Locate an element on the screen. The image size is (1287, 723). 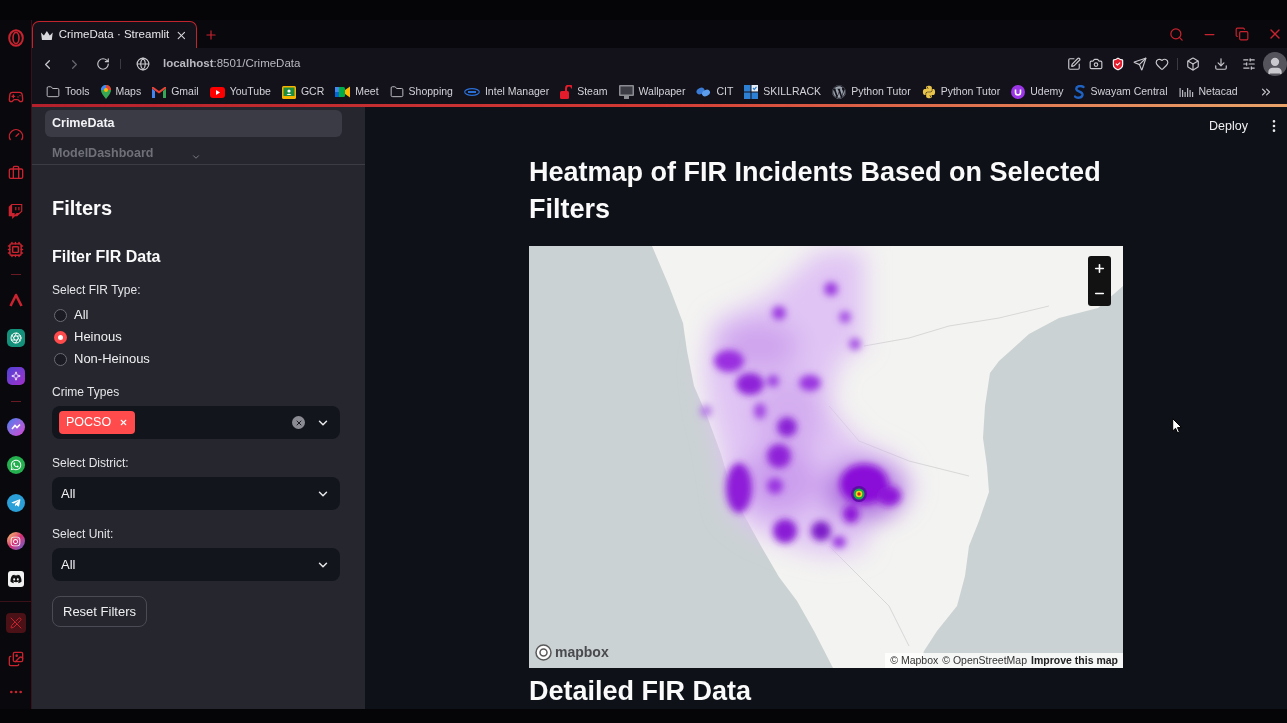
sidebar-title: Filters is located at coordinates (83, 208).